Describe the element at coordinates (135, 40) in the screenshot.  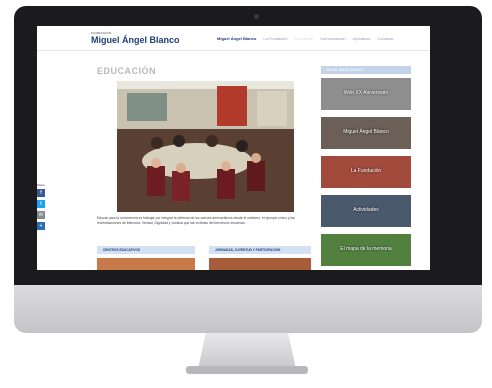
I see `site-logo: Miguel Ángel Blanco` at that location.